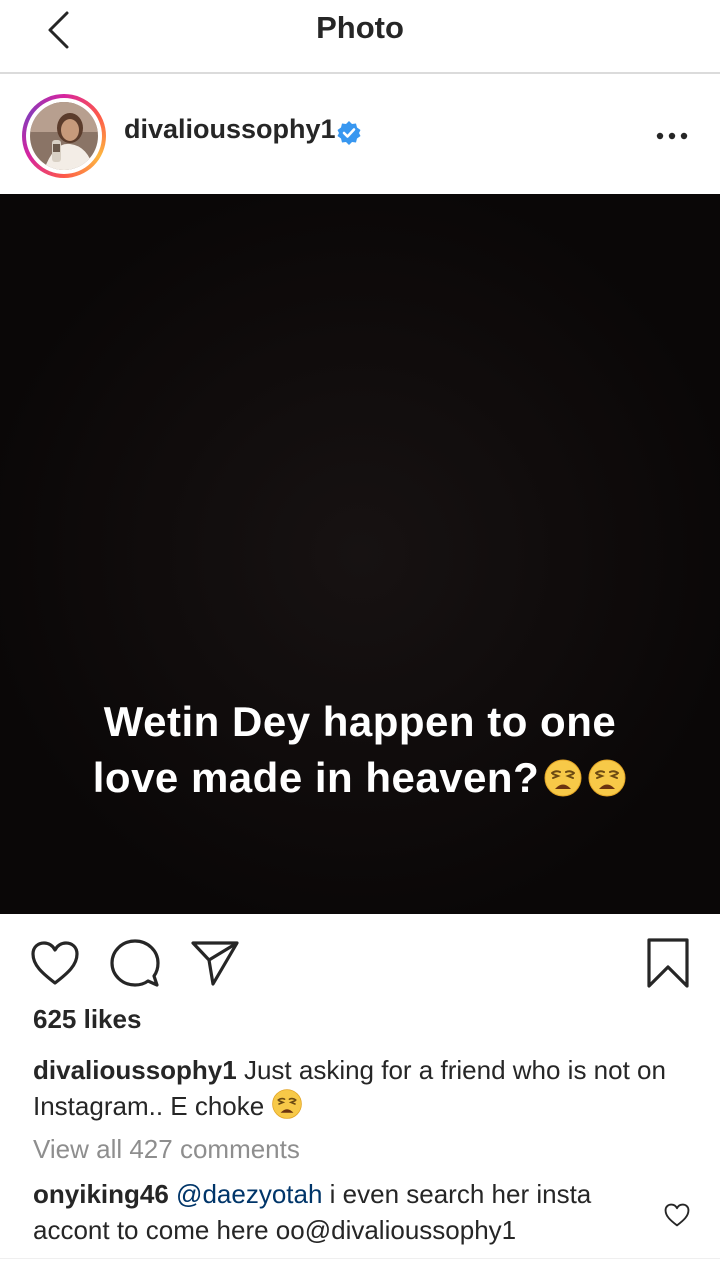 The height and width of the screenshot is (1268, 720). Describe the element at coordinates (316, 777) in the screenshot. I see `post-image-text-line2: love made in heaven?` at that location.